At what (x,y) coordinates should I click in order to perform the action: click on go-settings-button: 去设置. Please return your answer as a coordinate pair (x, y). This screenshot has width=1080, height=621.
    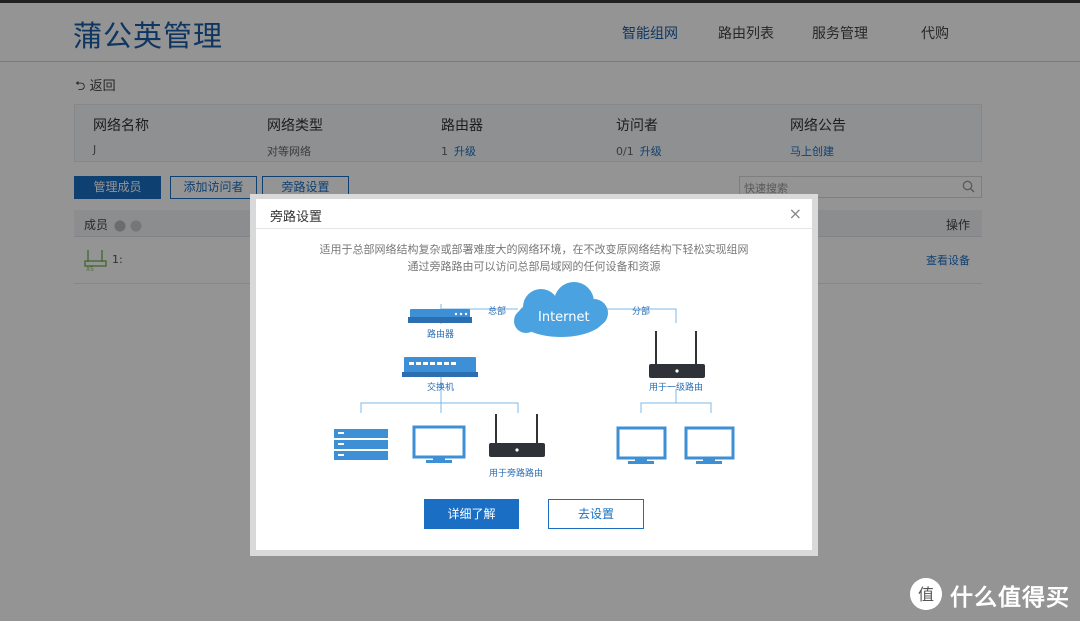
    Looking at the image, I should click on (596, 514).